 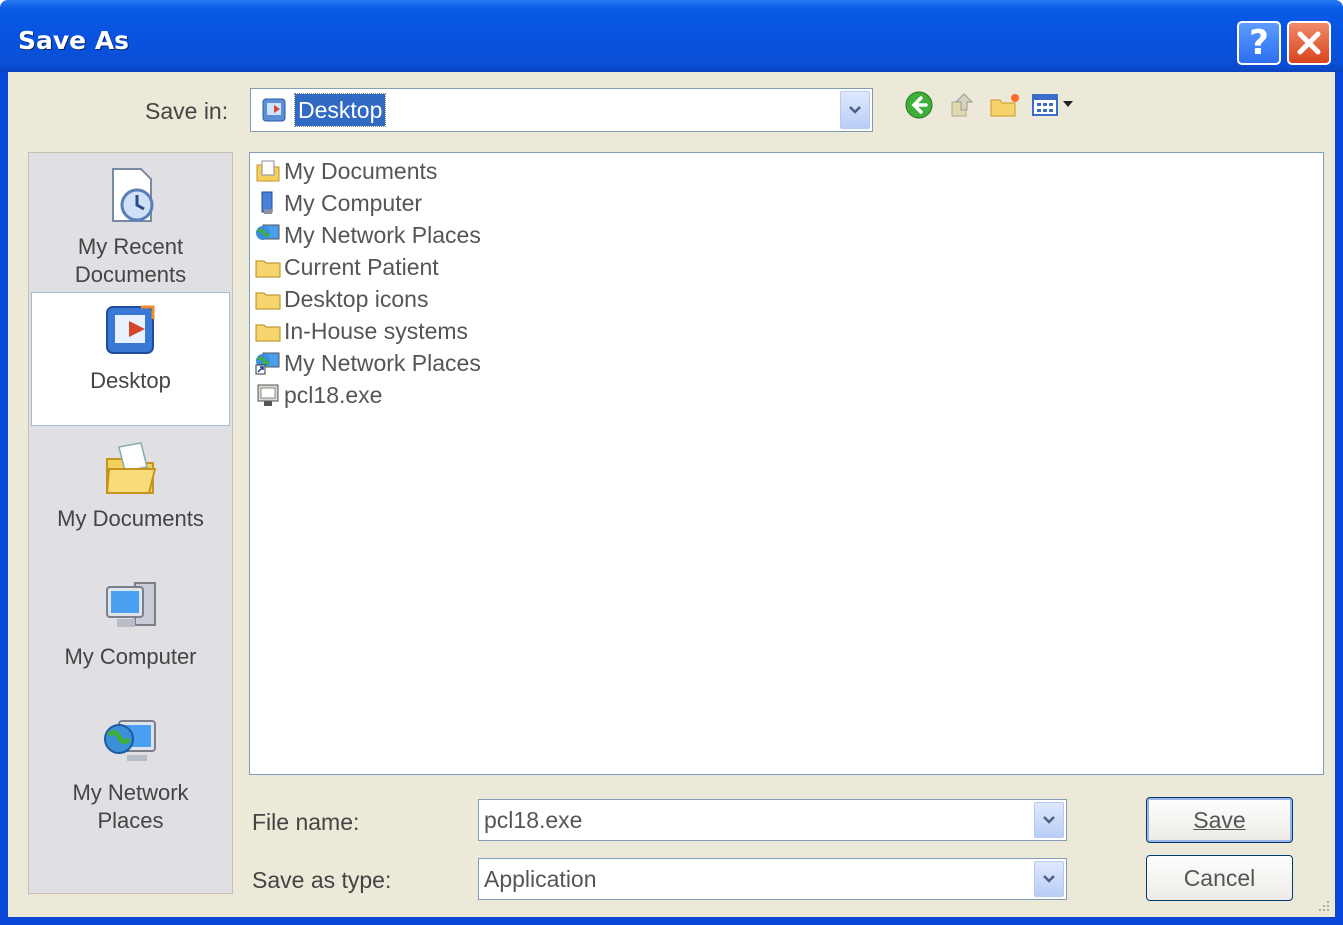 I want to click on places-bar: My Recent Documents Desktop My Documents, so click(x=130, y=523).